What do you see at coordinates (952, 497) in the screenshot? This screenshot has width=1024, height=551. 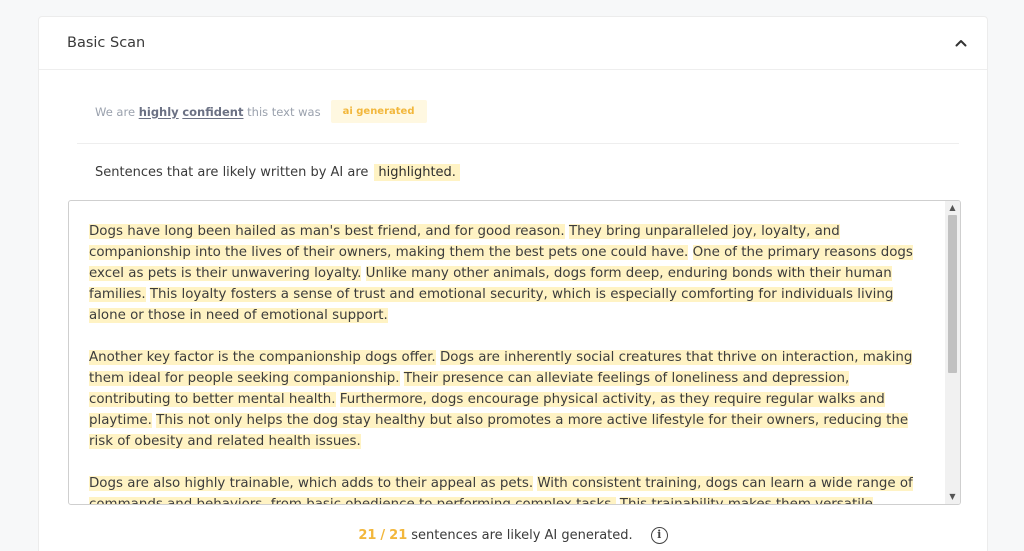 I see `scroll-down-arrow-icon: ▼` at bounding box center [952, 497].